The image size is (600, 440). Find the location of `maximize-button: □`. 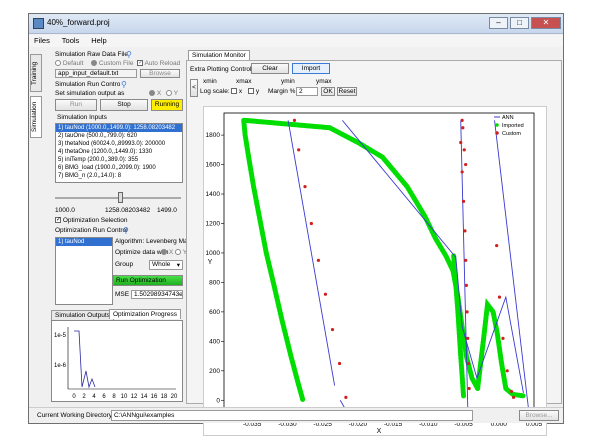

maximize-button: □ is located at coordinates (519, 23).